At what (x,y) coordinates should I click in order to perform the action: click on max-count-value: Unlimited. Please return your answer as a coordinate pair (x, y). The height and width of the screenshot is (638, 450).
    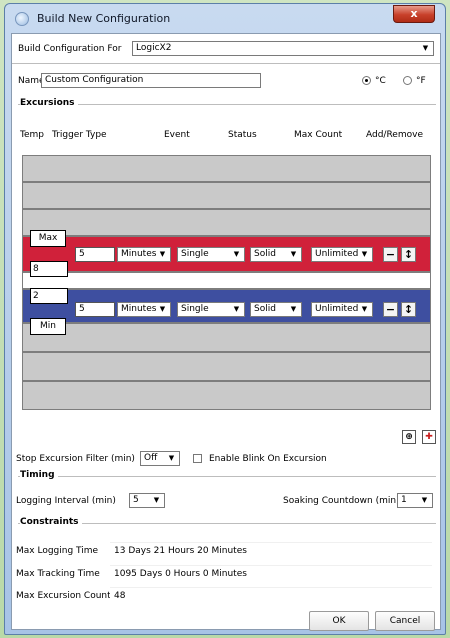
    Looking at the image, I should click on (337, 254).